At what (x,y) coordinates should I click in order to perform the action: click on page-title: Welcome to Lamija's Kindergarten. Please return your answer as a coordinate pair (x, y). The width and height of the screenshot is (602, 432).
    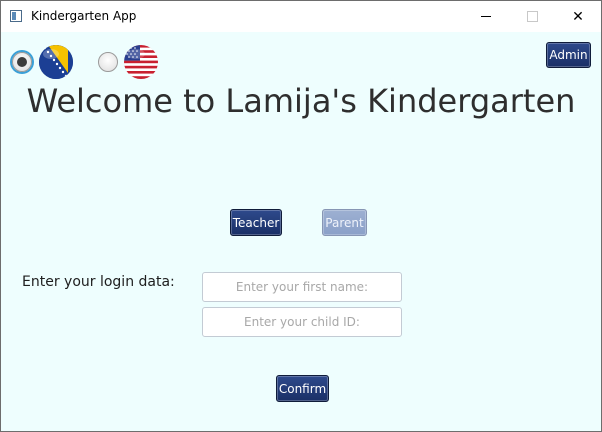
    Looking at the image, I should click on (301, 101).